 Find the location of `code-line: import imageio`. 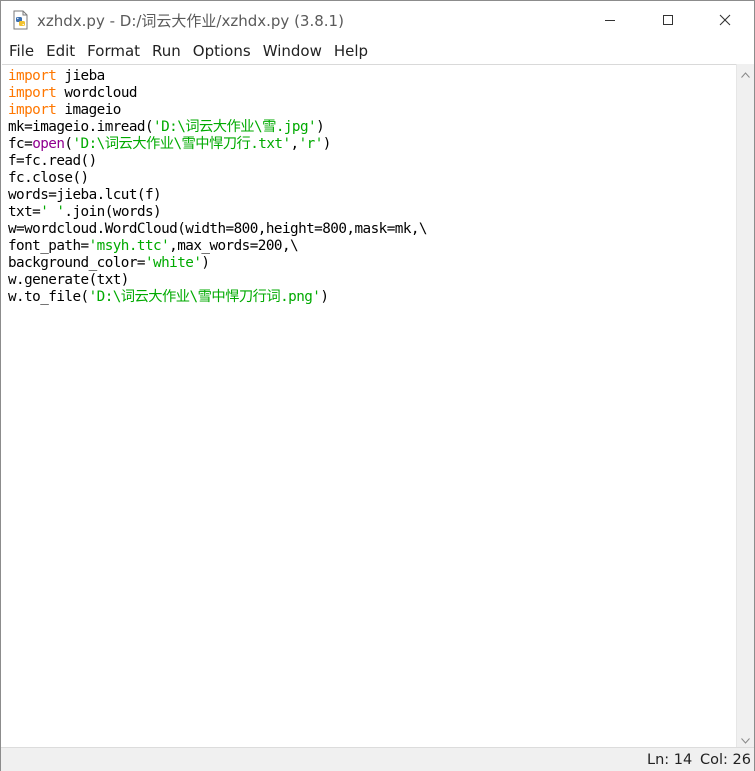

code-line: import imageio is located at coordinates (217, 110).